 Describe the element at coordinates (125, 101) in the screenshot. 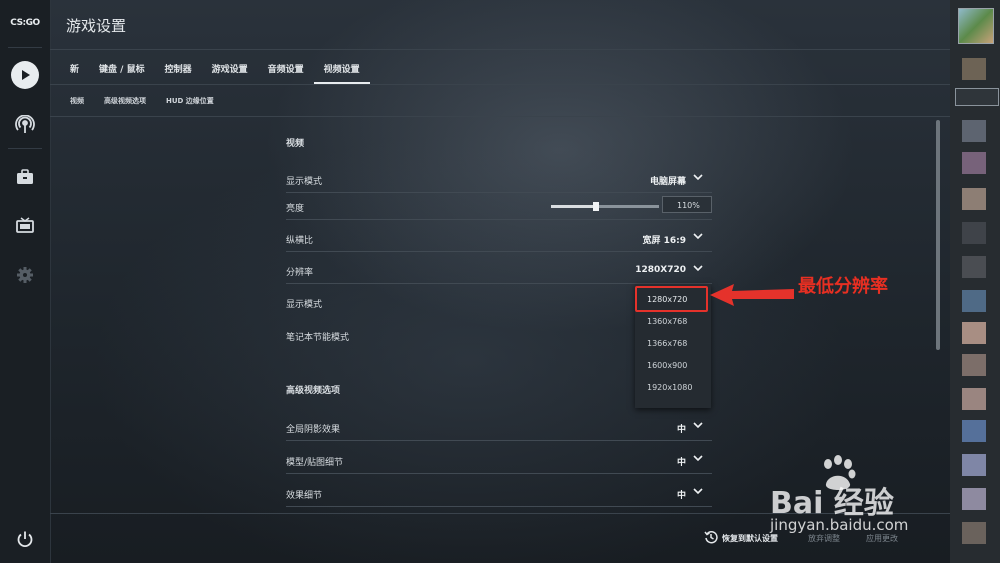

I see `subtab-advanced-video: 高级视频选项` at that location.